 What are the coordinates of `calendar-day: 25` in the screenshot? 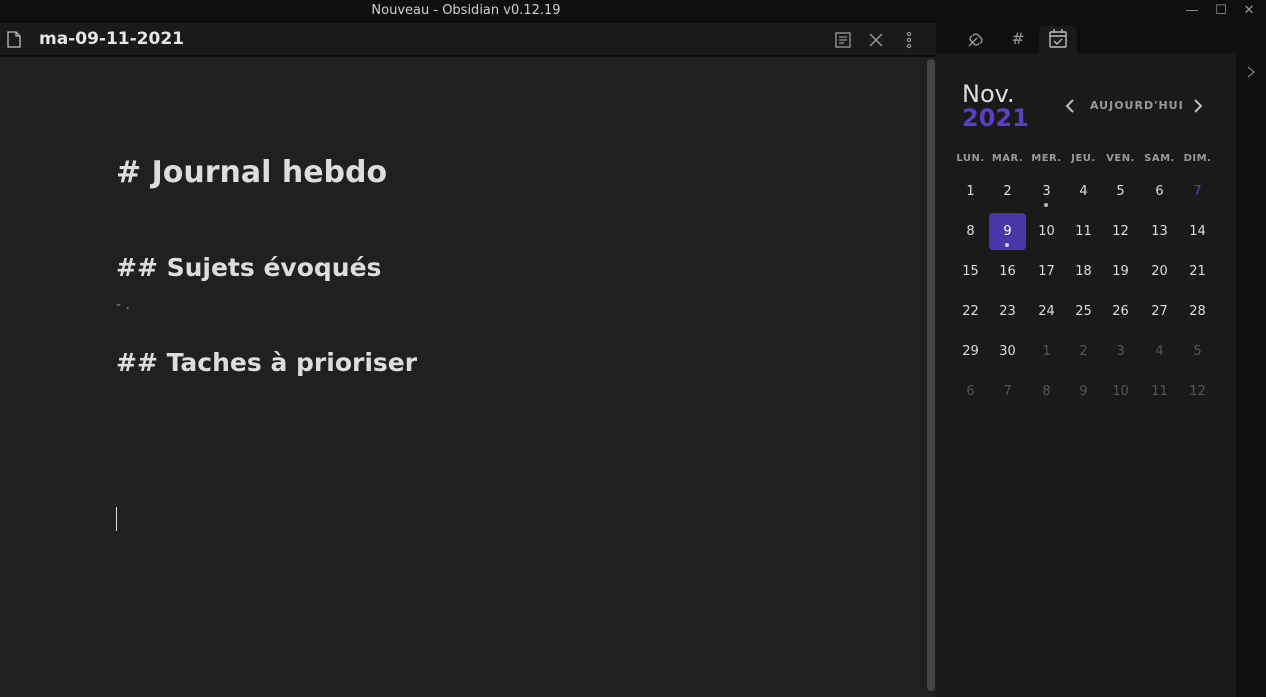 It's located at (1083, 311).